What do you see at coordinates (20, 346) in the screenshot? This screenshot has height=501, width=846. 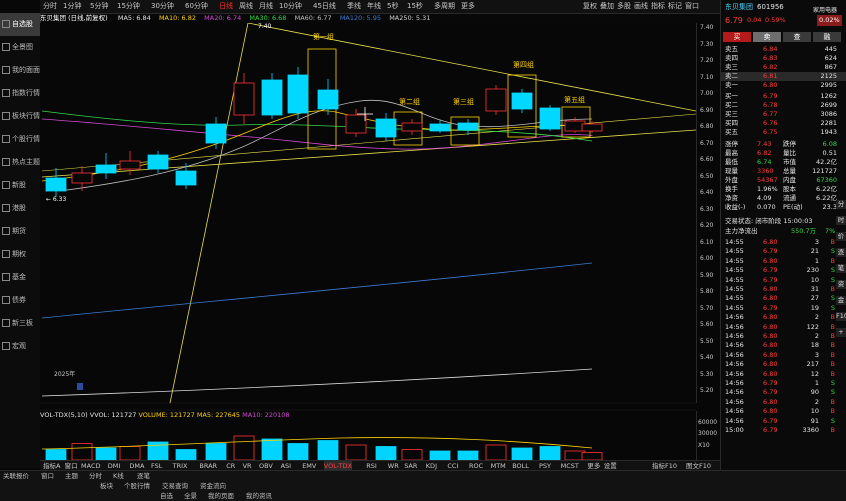 I see `sidebar-item-14: 宏观` at bounding box center [20, 346].